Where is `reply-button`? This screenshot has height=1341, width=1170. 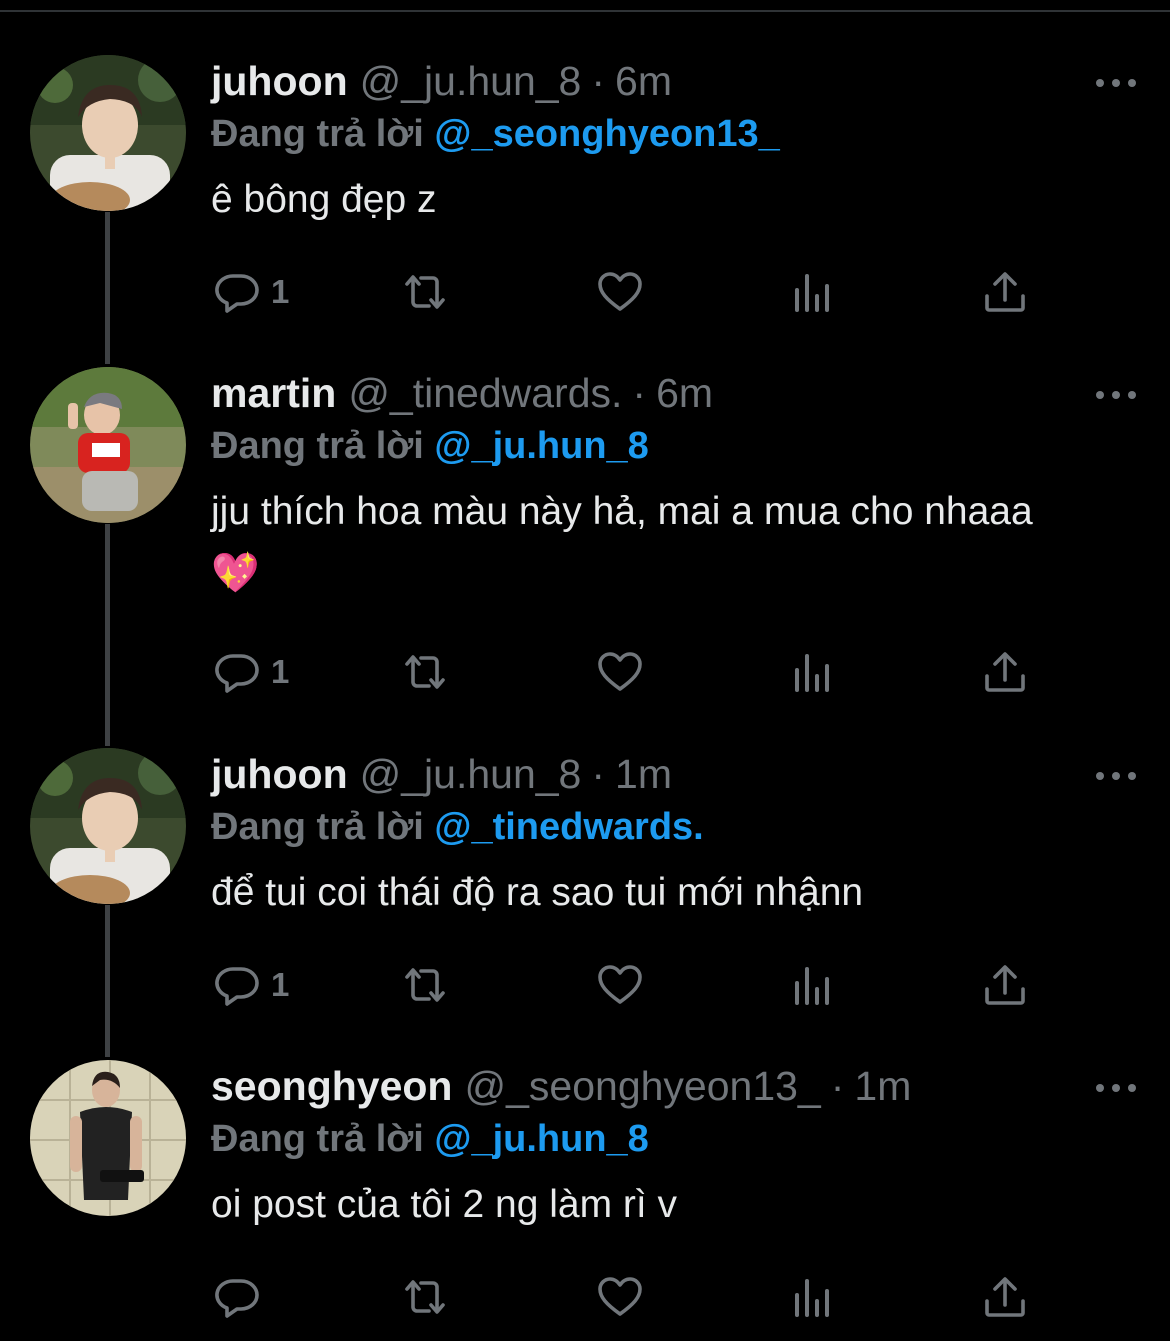 reply-button is located at coordinates (242, 1297).